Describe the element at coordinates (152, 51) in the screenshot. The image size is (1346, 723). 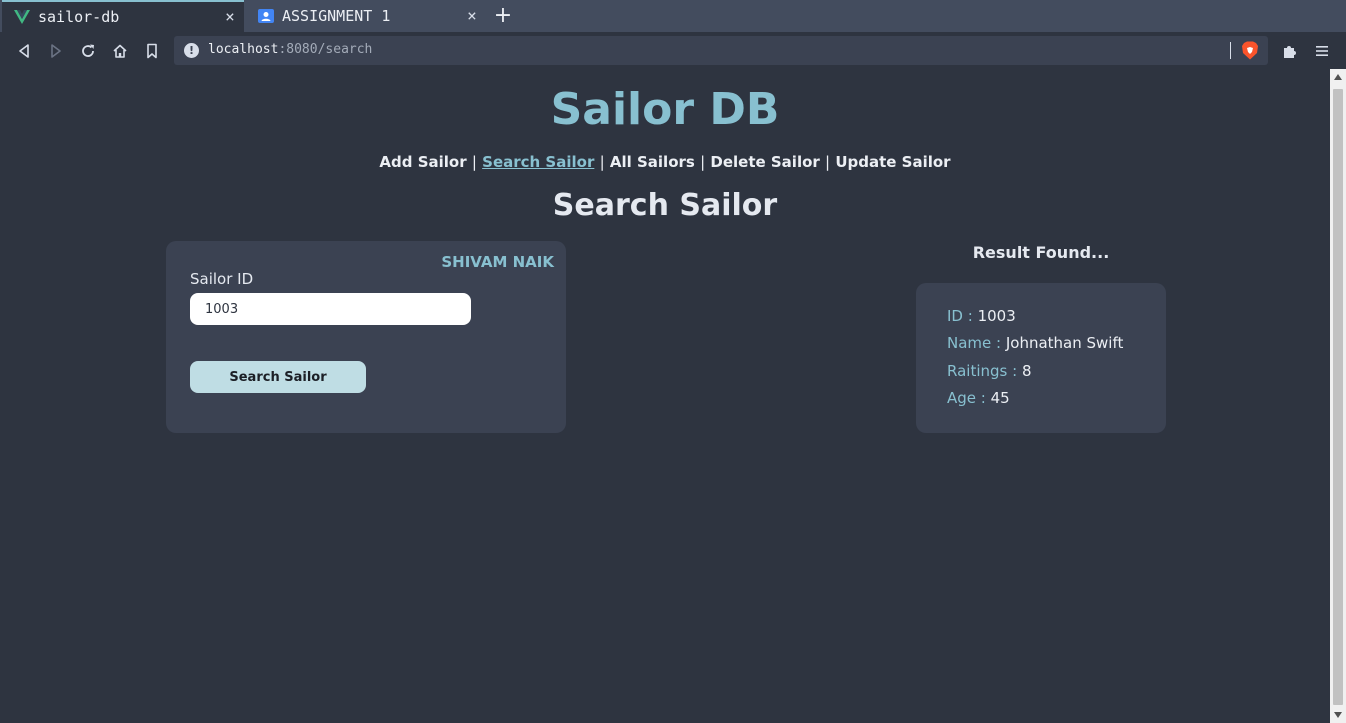
I see `bookmark-icon` at that location.